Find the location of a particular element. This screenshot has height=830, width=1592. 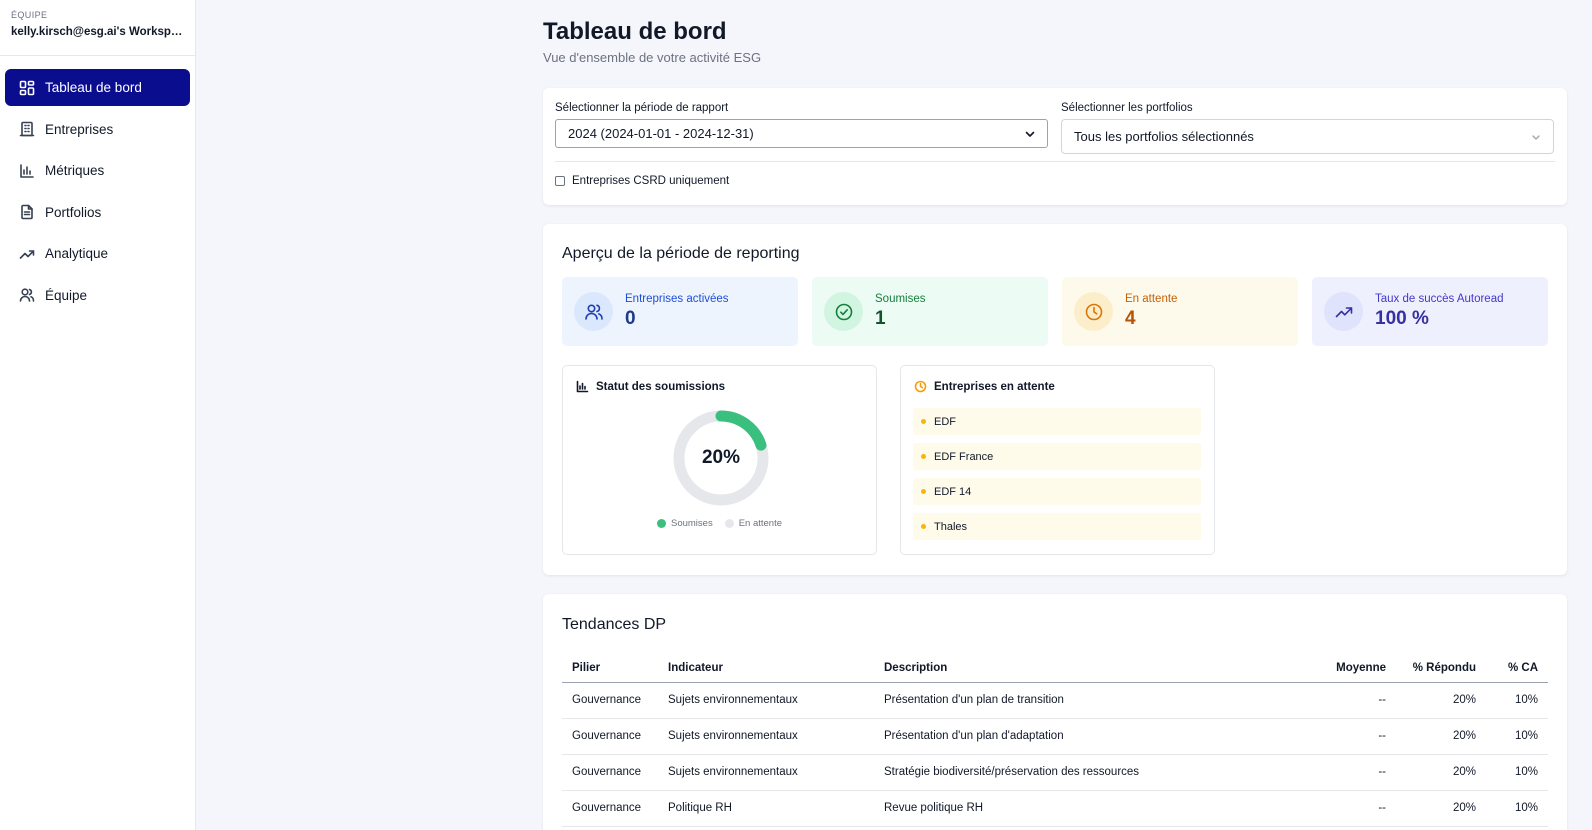

sidebar-item-analytics: Analytique is located at coordinates (97, 253).